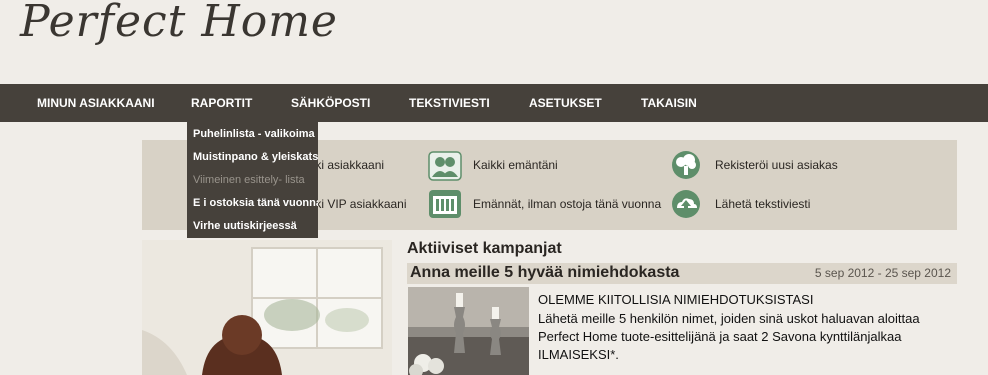 This screenshot has height=375, width=988. What do you see at coordinates (776, 165) in the screenshot?
I see `quick-link-register-customer: Rekisteröi uusi asiakas` at bounding box center [776, 165].